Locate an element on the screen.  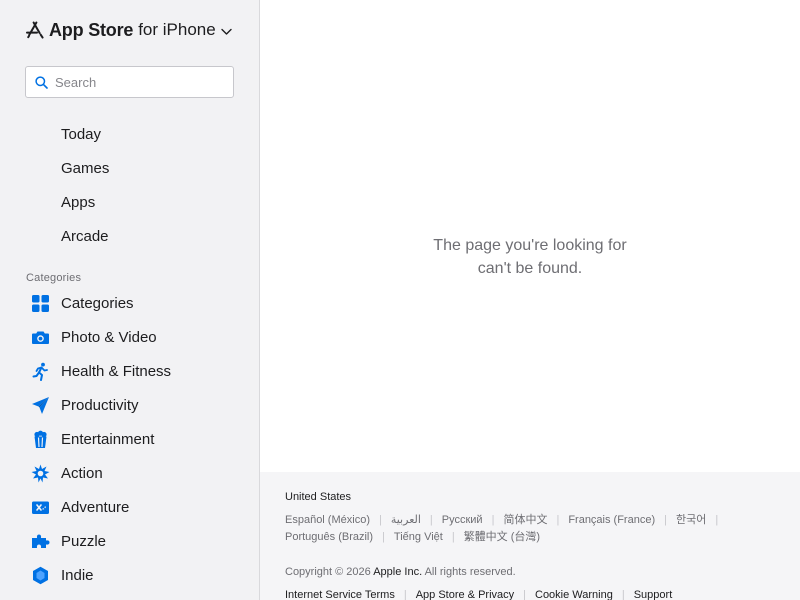
category-item-photo-video: Photo & Video is located at coordinates (129, 337).